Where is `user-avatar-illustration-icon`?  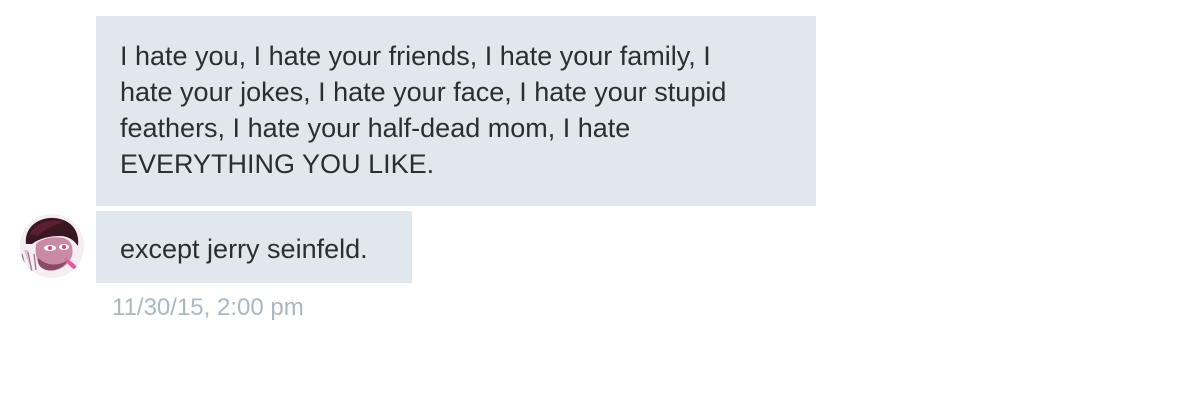 user-avatar-illustration-icon is located at coordinates (52, 246).